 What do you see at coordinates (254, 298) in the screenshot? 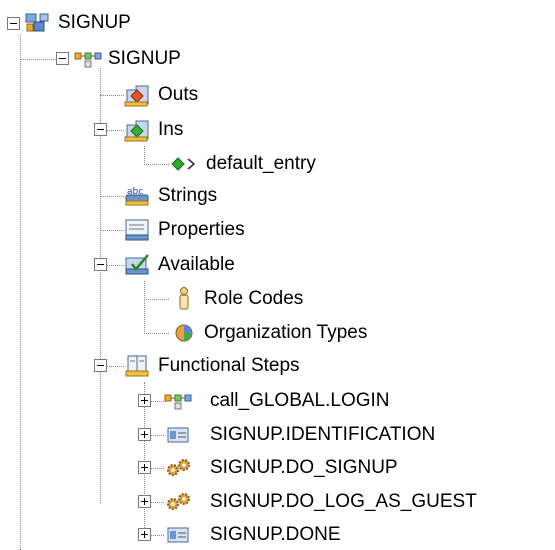
I see `tree-node-label: Role Codes` at bounding box center [254, 298].